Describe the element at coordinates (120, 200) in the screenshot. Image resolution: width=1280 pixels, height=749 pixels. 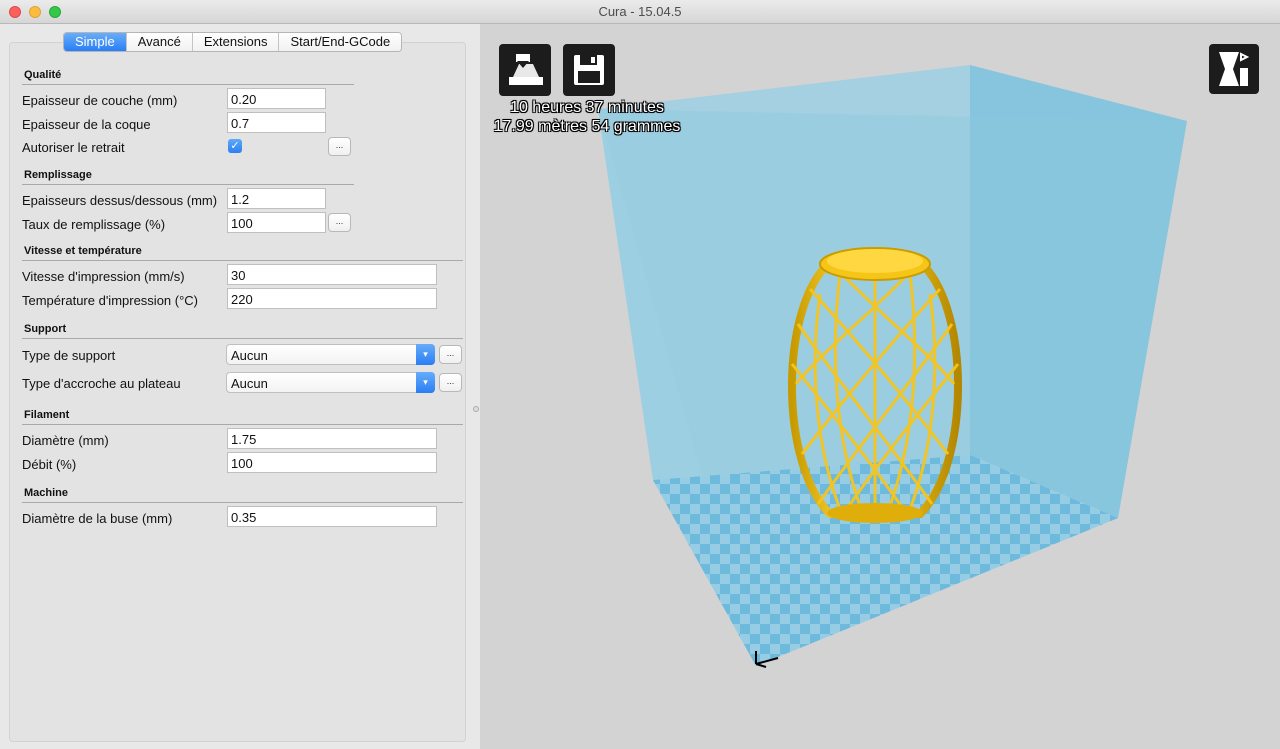
I see `top-bottom-thickness-label: Epaisseurs dessus/dessous (mm)` at that location.